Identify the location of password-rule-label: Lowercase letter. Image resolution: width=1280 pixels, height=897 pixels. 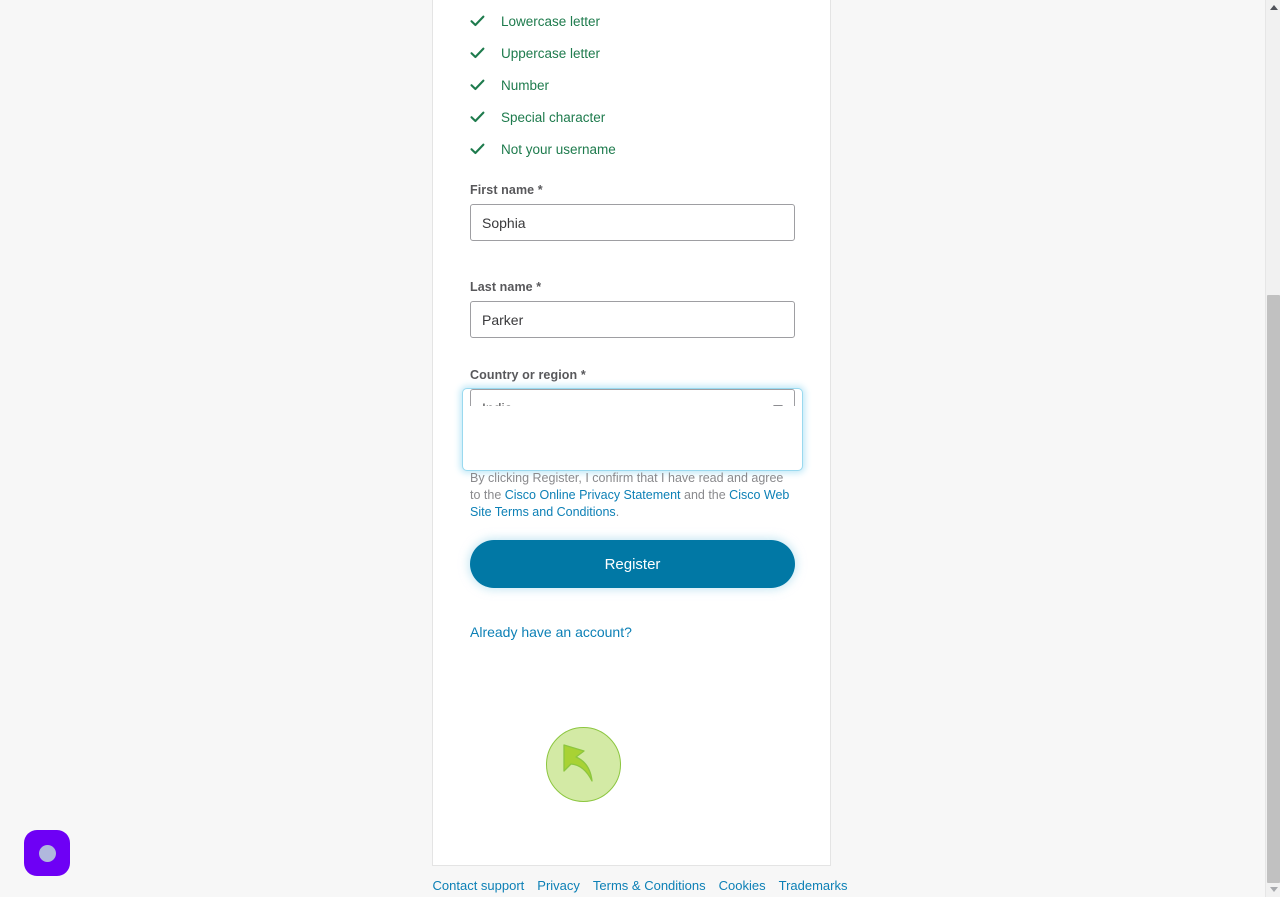
(551, 21).